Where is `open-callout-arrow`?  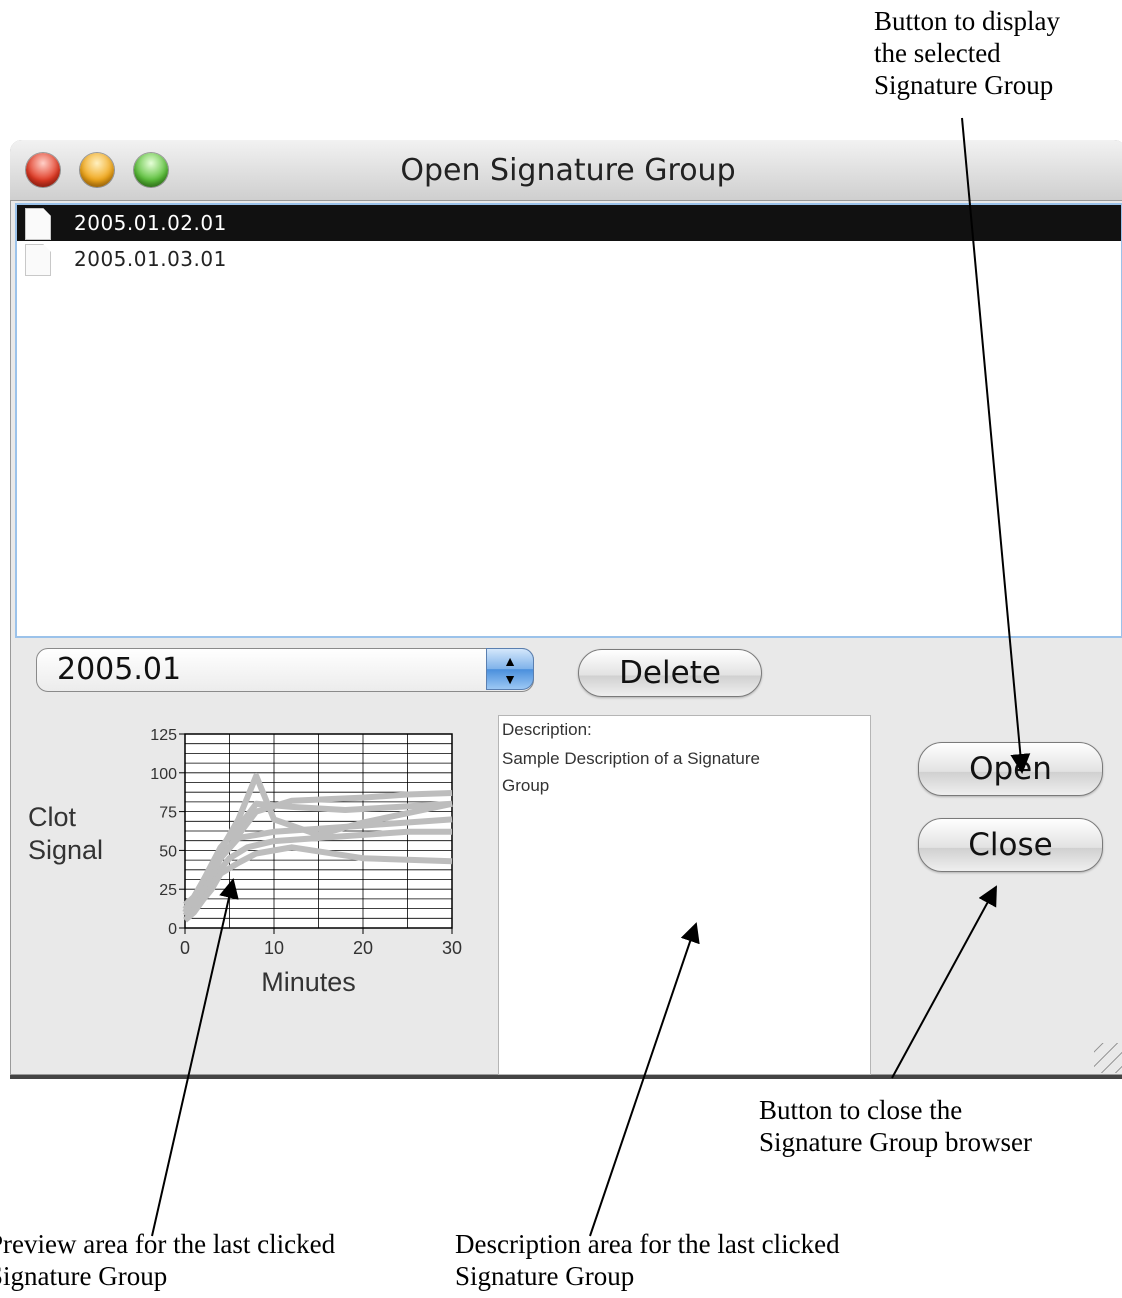 open-callout-arrow is located at coordinates (996, 445).